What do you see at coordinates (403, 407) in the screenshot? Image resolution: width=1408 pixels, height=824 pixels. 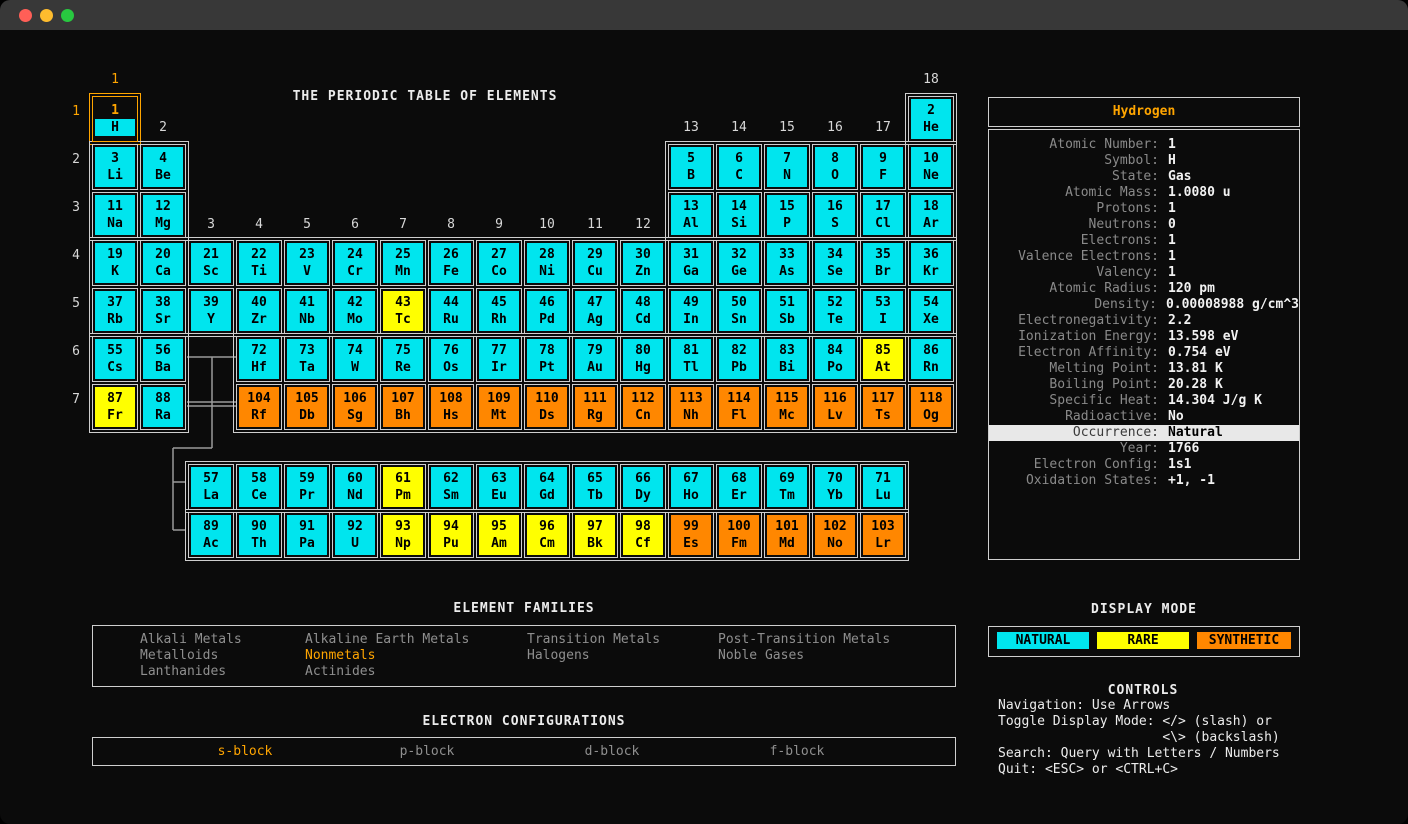 I see `element-cell-Bh: 107 Bh` at bounding box center [403, 407].